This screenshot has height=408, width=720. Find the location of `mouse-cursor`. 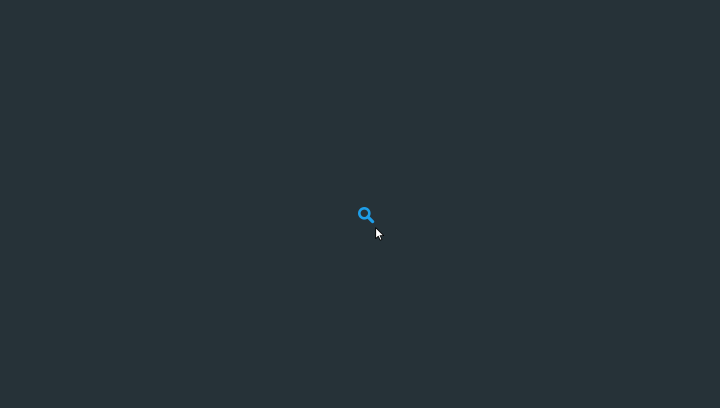

mouse-cursor is located at coordinates (380, 234).